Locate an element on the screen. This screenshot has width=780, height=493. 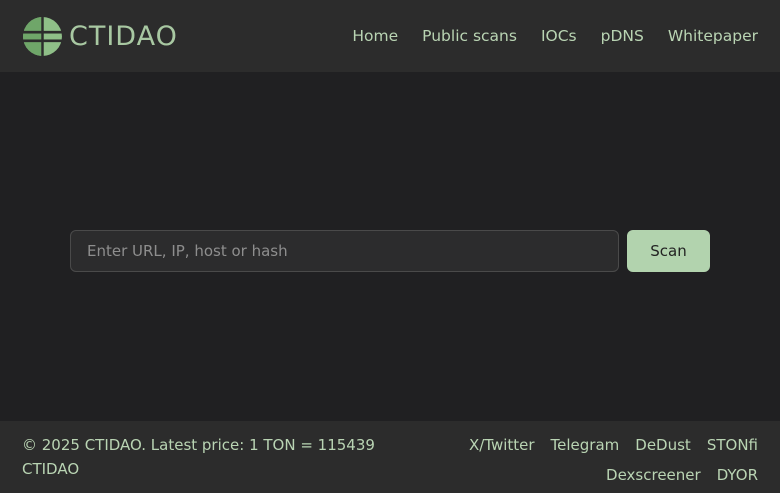
main-nav: Home Public scans IOCs pDNS Whitepaper is located at coordinates (555, 36).